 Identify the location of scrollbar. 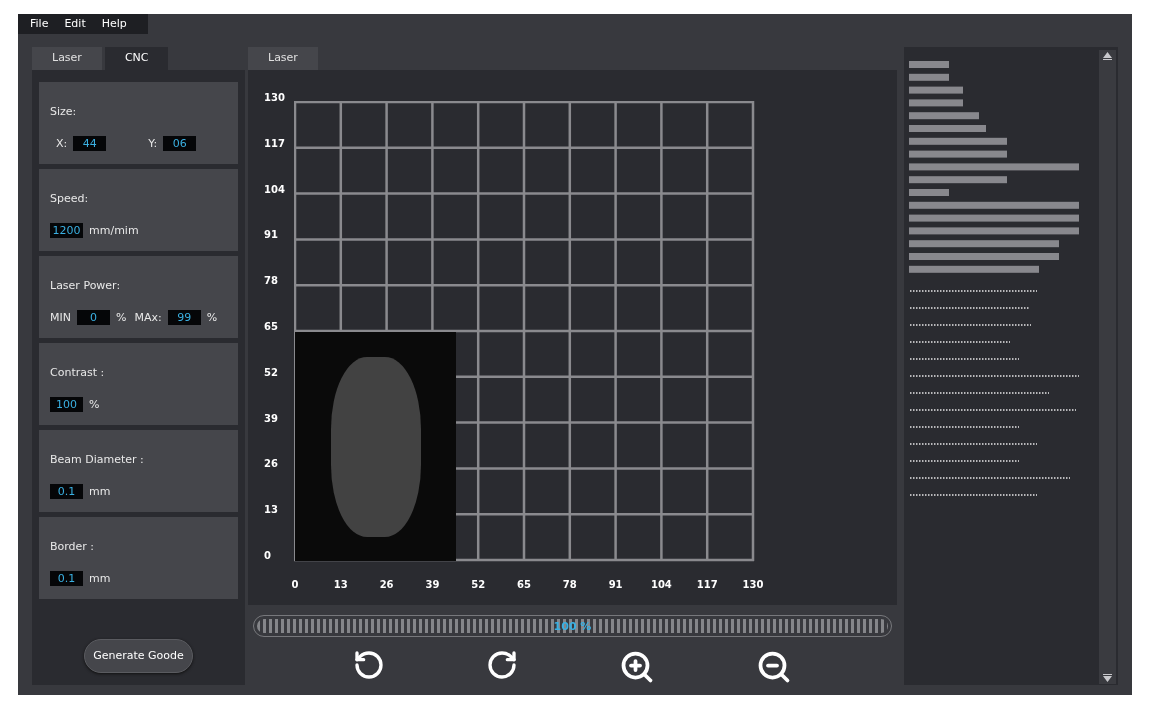
(1107, 367).